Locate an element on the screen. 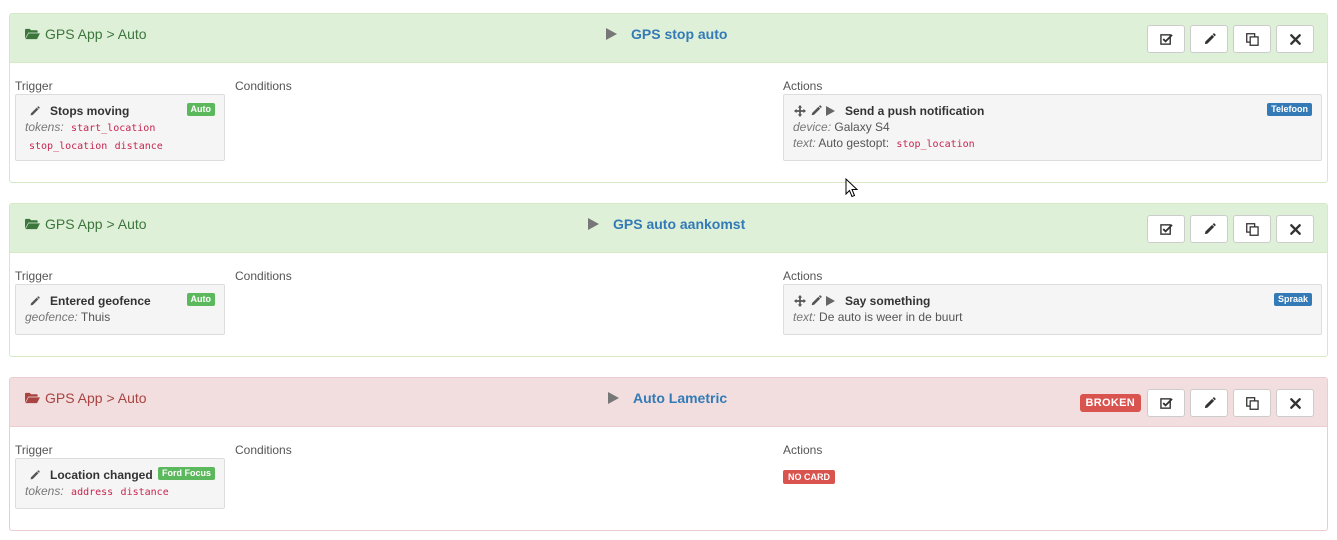  card-title: Send a push notification is located at coordinates (1052, 111).